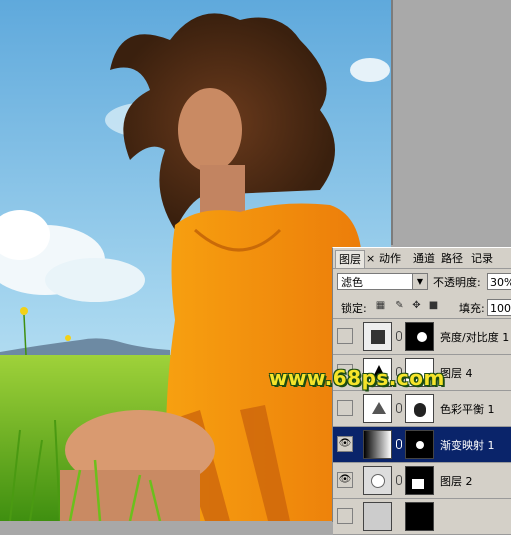 The image size is (511, 535). What do you see at coordinates (499, 281) in the screenshot?
I see `opacity-input: 30%` at bounding box center [499, 281].